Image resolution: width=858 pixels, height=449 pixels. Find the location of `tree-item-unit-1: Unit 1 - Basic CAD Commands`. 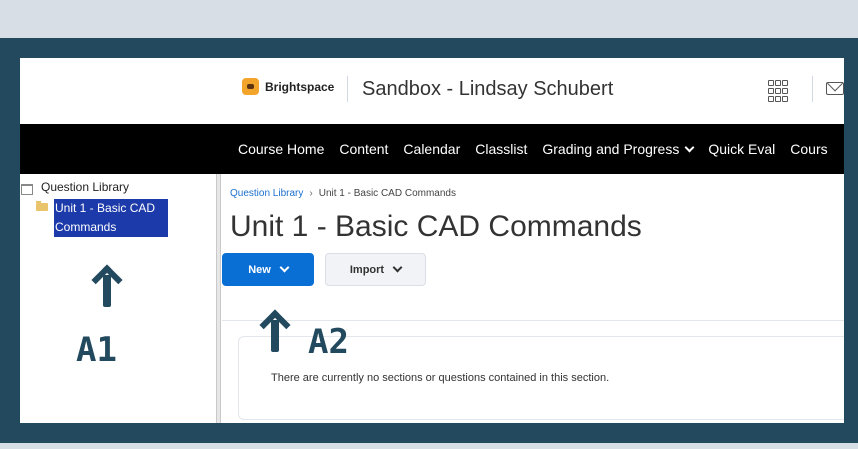

tree-item-unit-1: Unit 1 - Basic CAD Commands is located at coordinates (102, 218).